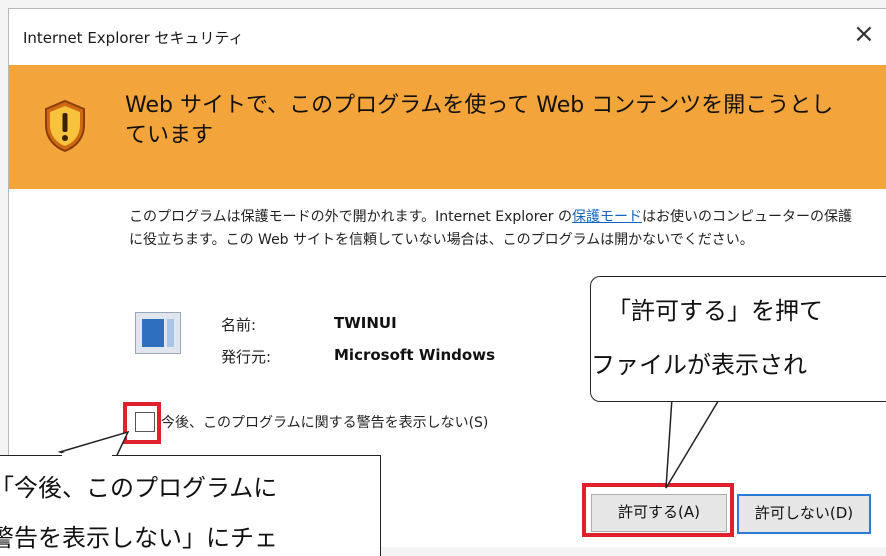  I want to click on callout-left: 「今後、このプログラムに 警告を表示しない」にチェ, so click(190, 505).